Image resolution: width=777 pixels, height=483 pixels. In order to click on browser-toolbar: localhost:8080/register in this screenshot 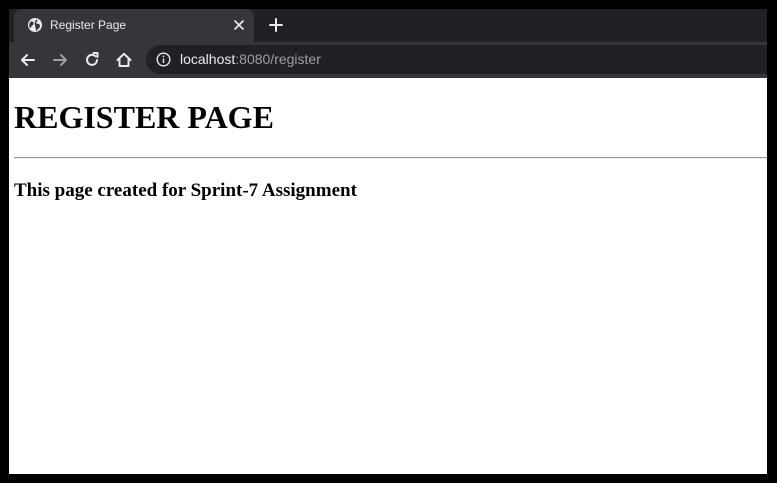, I will do `click(388, 60)`.